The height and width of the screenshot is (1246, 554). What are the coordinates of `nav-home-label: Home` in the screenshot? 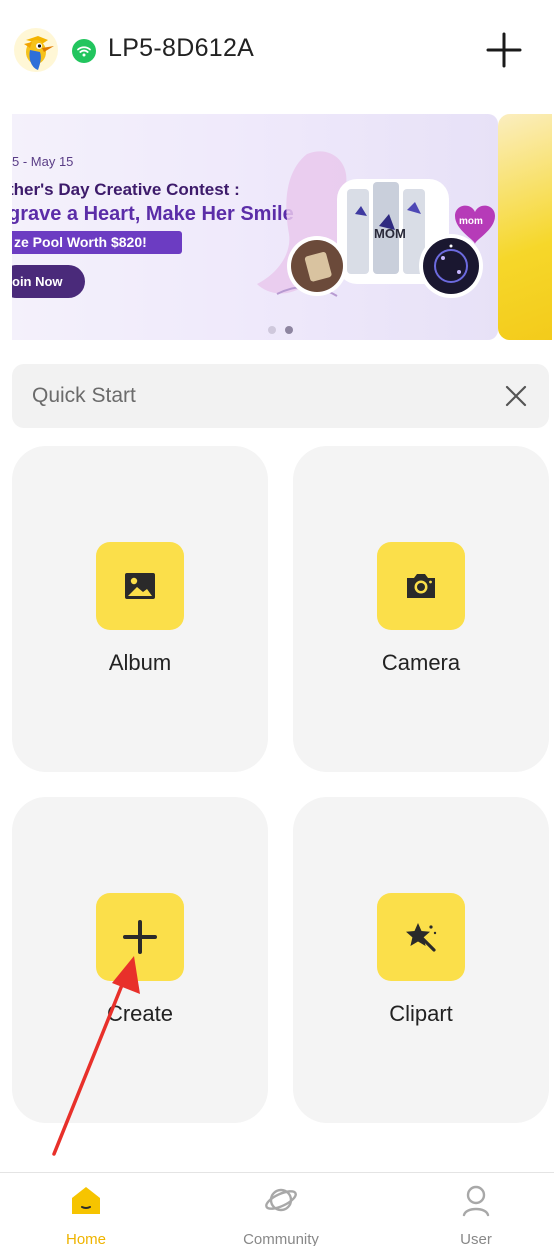 It's located at (85, 1238).